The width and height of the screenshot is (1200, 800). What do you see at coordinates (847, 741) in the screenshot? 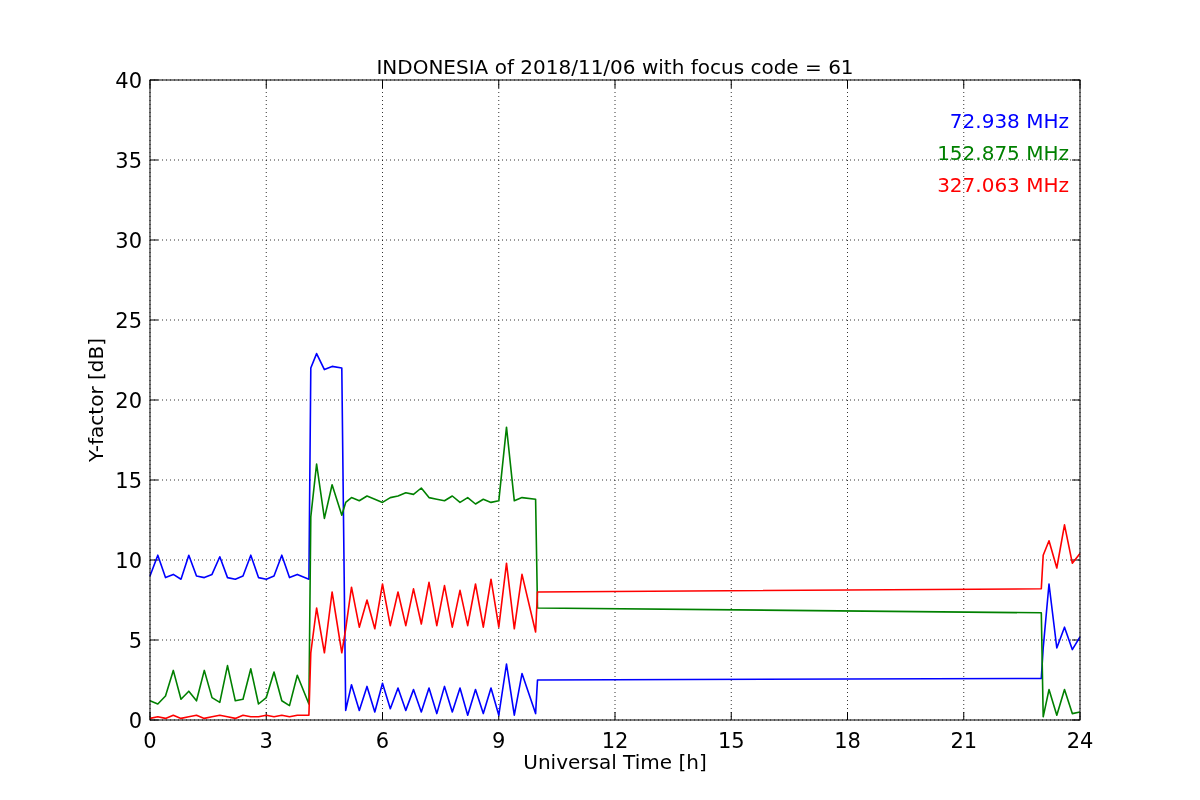
I see `x-tick-label: 18` at bounding box center [847, 741].